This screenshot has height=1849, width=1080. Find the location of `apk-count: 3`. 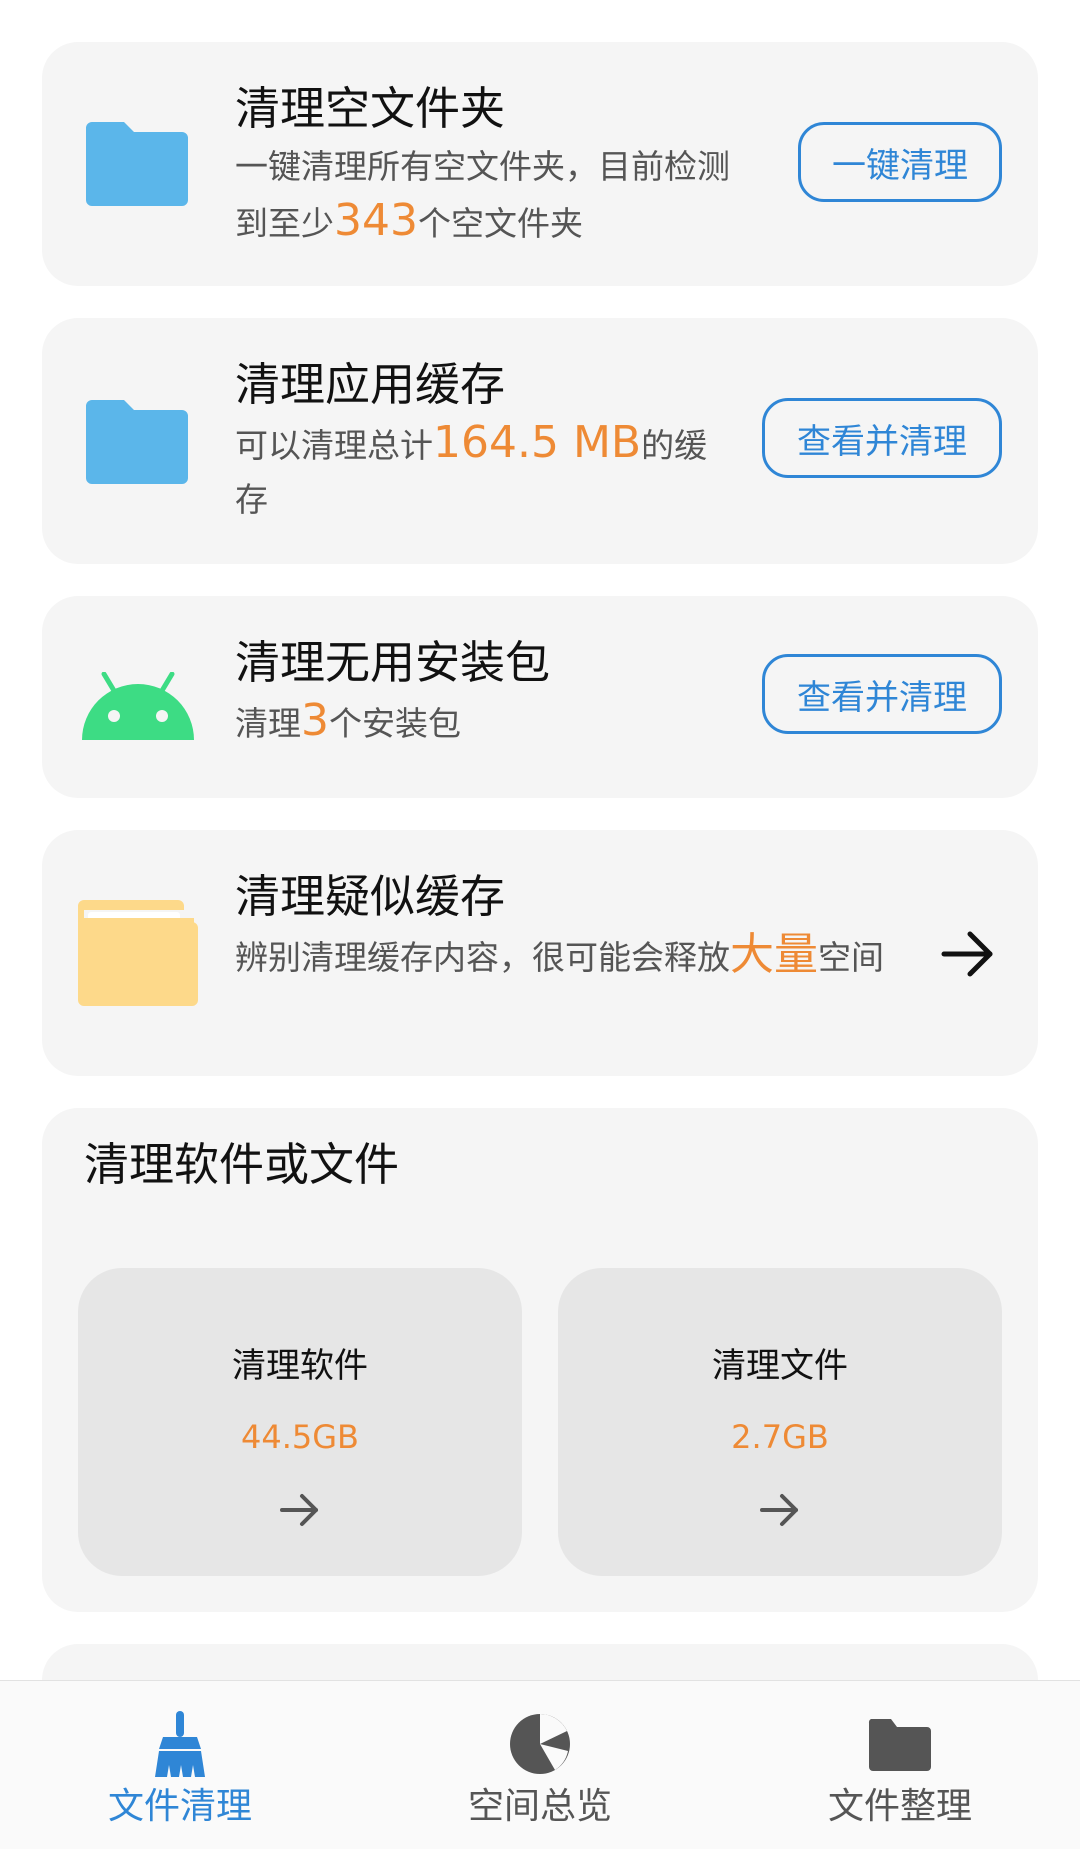

apk-count: 3 is located at coordinates (315, 720).